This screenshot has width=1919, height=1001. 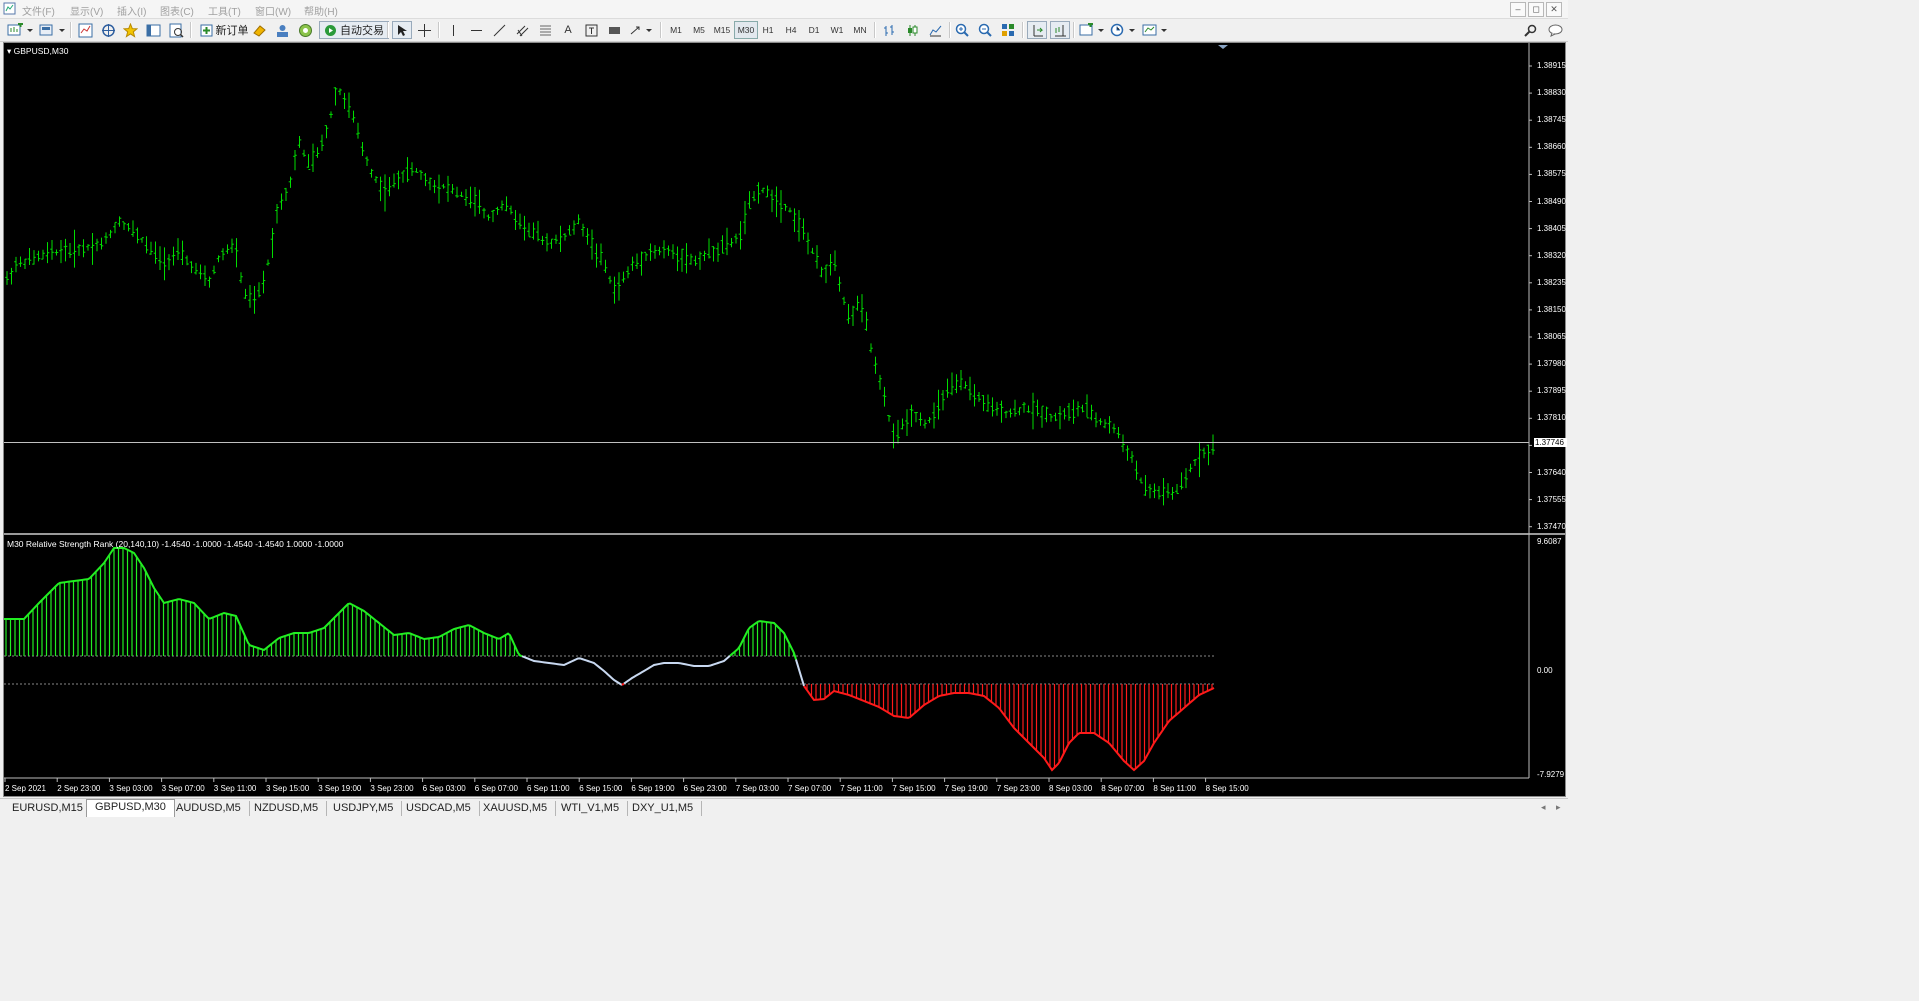 What do you see at coordinates (591, 30) in the screenshot?
I see `text-label-icon` at bounding box center [591, 30].